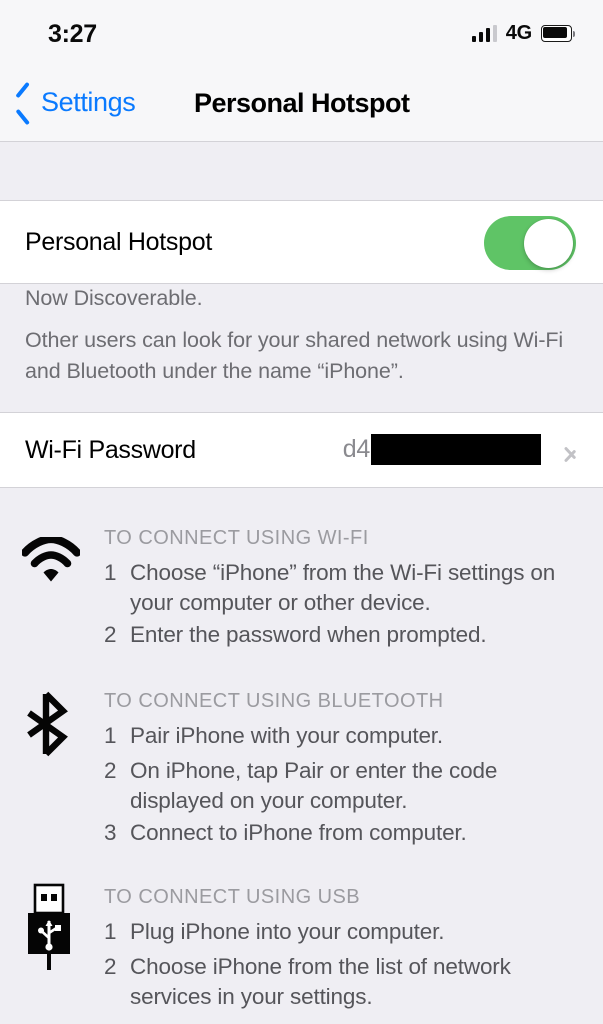 Image resolution: width=603 pixels, height=1024 pixels. Describe the element at coordinates (88, 101) in the screenshot. I see `back-button-label: Settings` at that location.